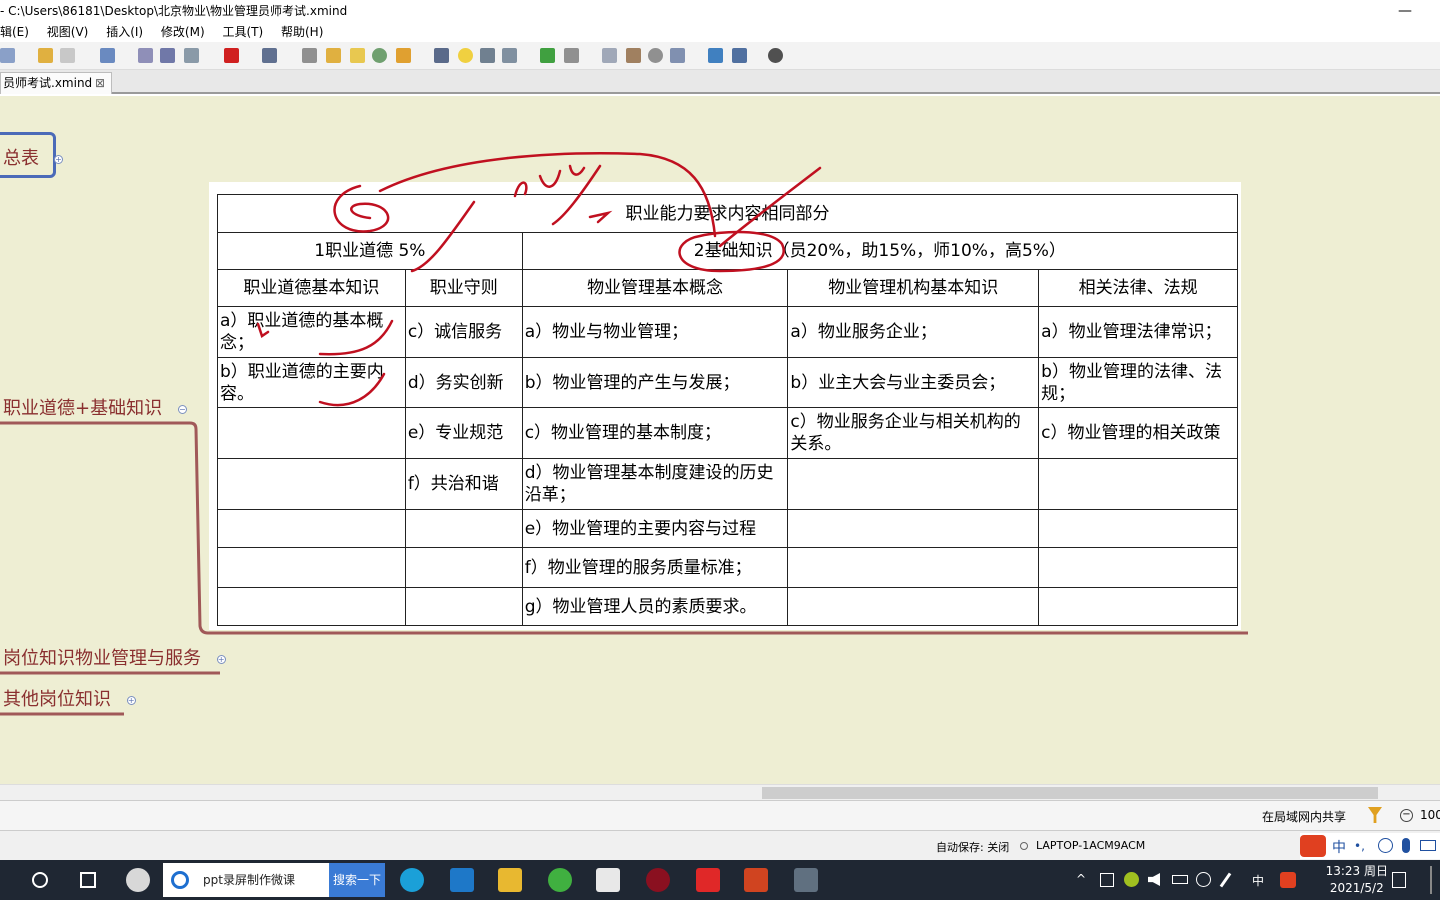  Describe the element at coordinates (182, 409) in the screenshot. I see `collapse-icon: −` at that location.